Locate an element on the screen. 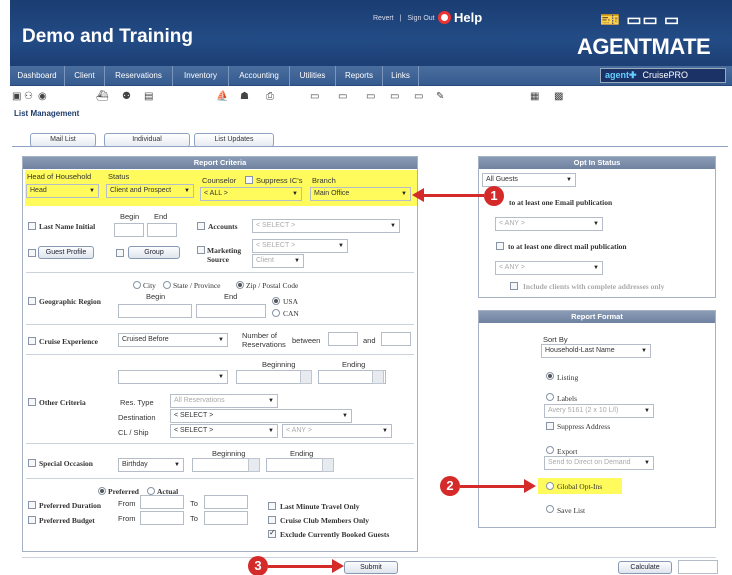 The height and width of the screenshot is (575, 732). global-optins-radio is located at coordinates (550, 486).